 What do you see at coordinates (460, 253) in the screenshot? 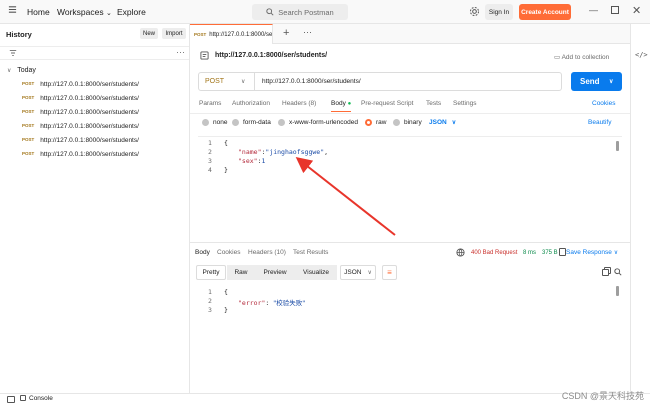
I see `globe-icon` at bounding box center [460, 253].